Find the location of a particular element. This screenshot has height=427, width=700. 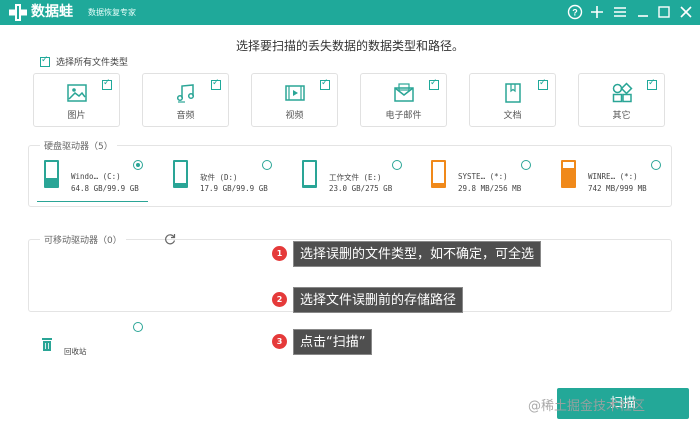

file-type-document: 文档 is located at coordinates (512, 100).